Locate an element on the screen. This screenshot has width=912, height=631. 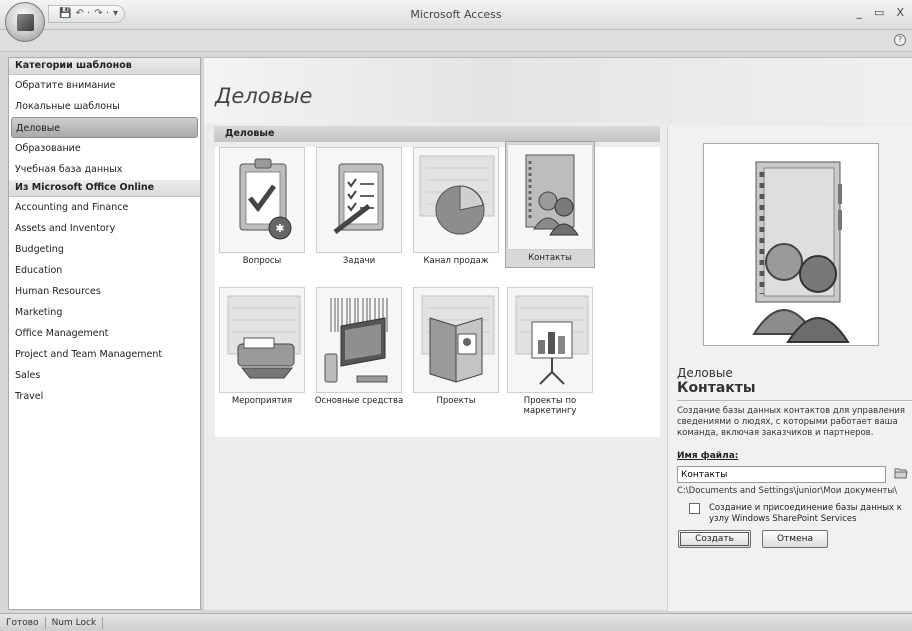
preview-template-name: Контакты is located at coordinates (716, 388).